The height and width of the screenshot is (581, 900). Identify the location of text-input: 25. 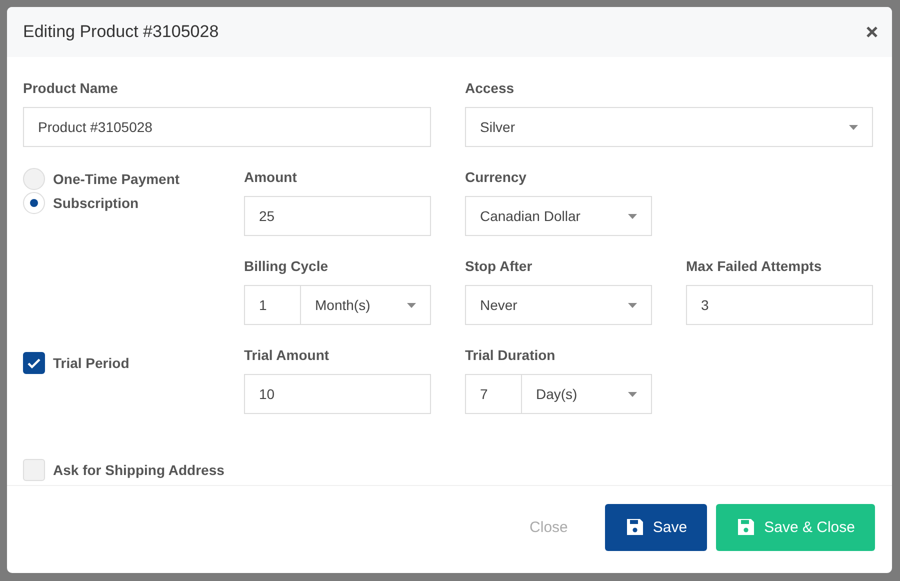
(337, 216).